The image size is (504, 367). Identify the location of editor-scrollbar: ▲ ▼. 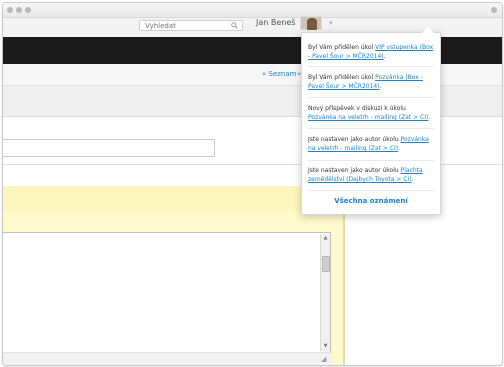
(325, 292).